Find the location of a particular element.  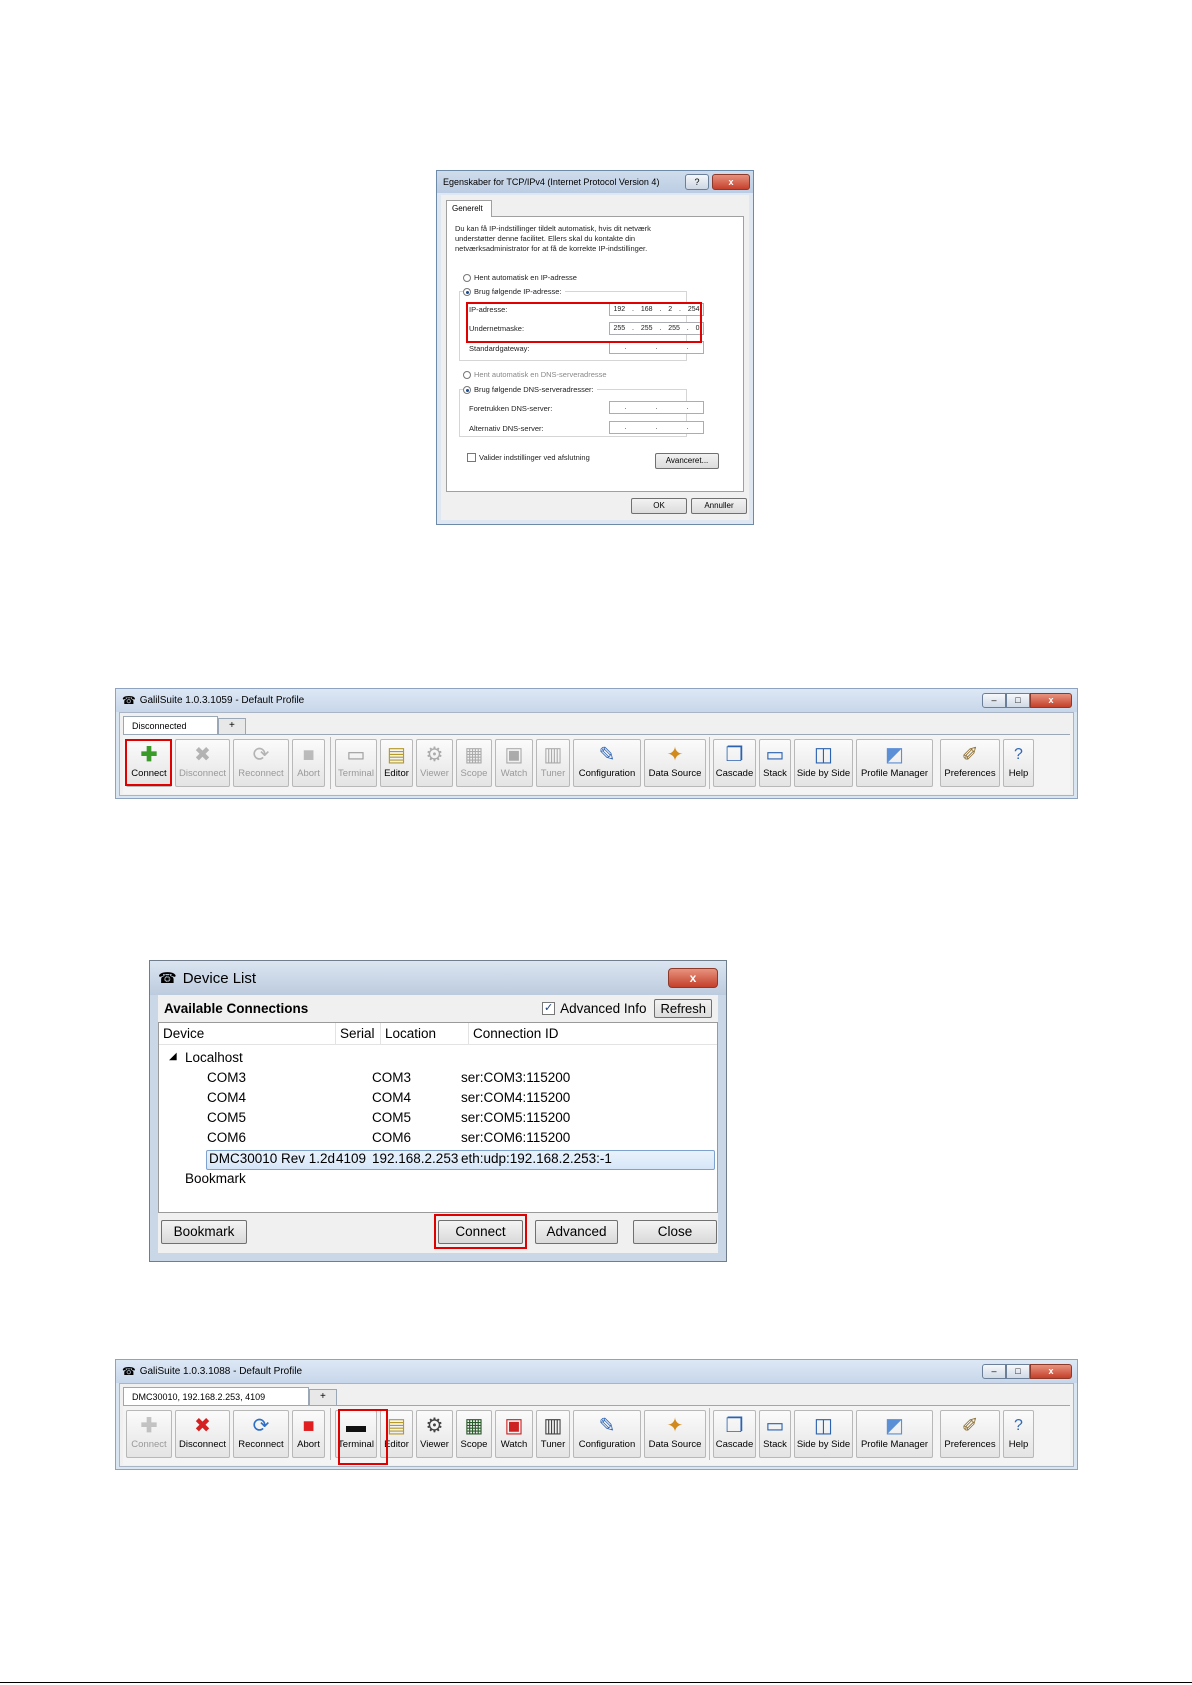

radio-auto-ip: Hent automatisk en IP-adresse is located at coordinates (520, 277).